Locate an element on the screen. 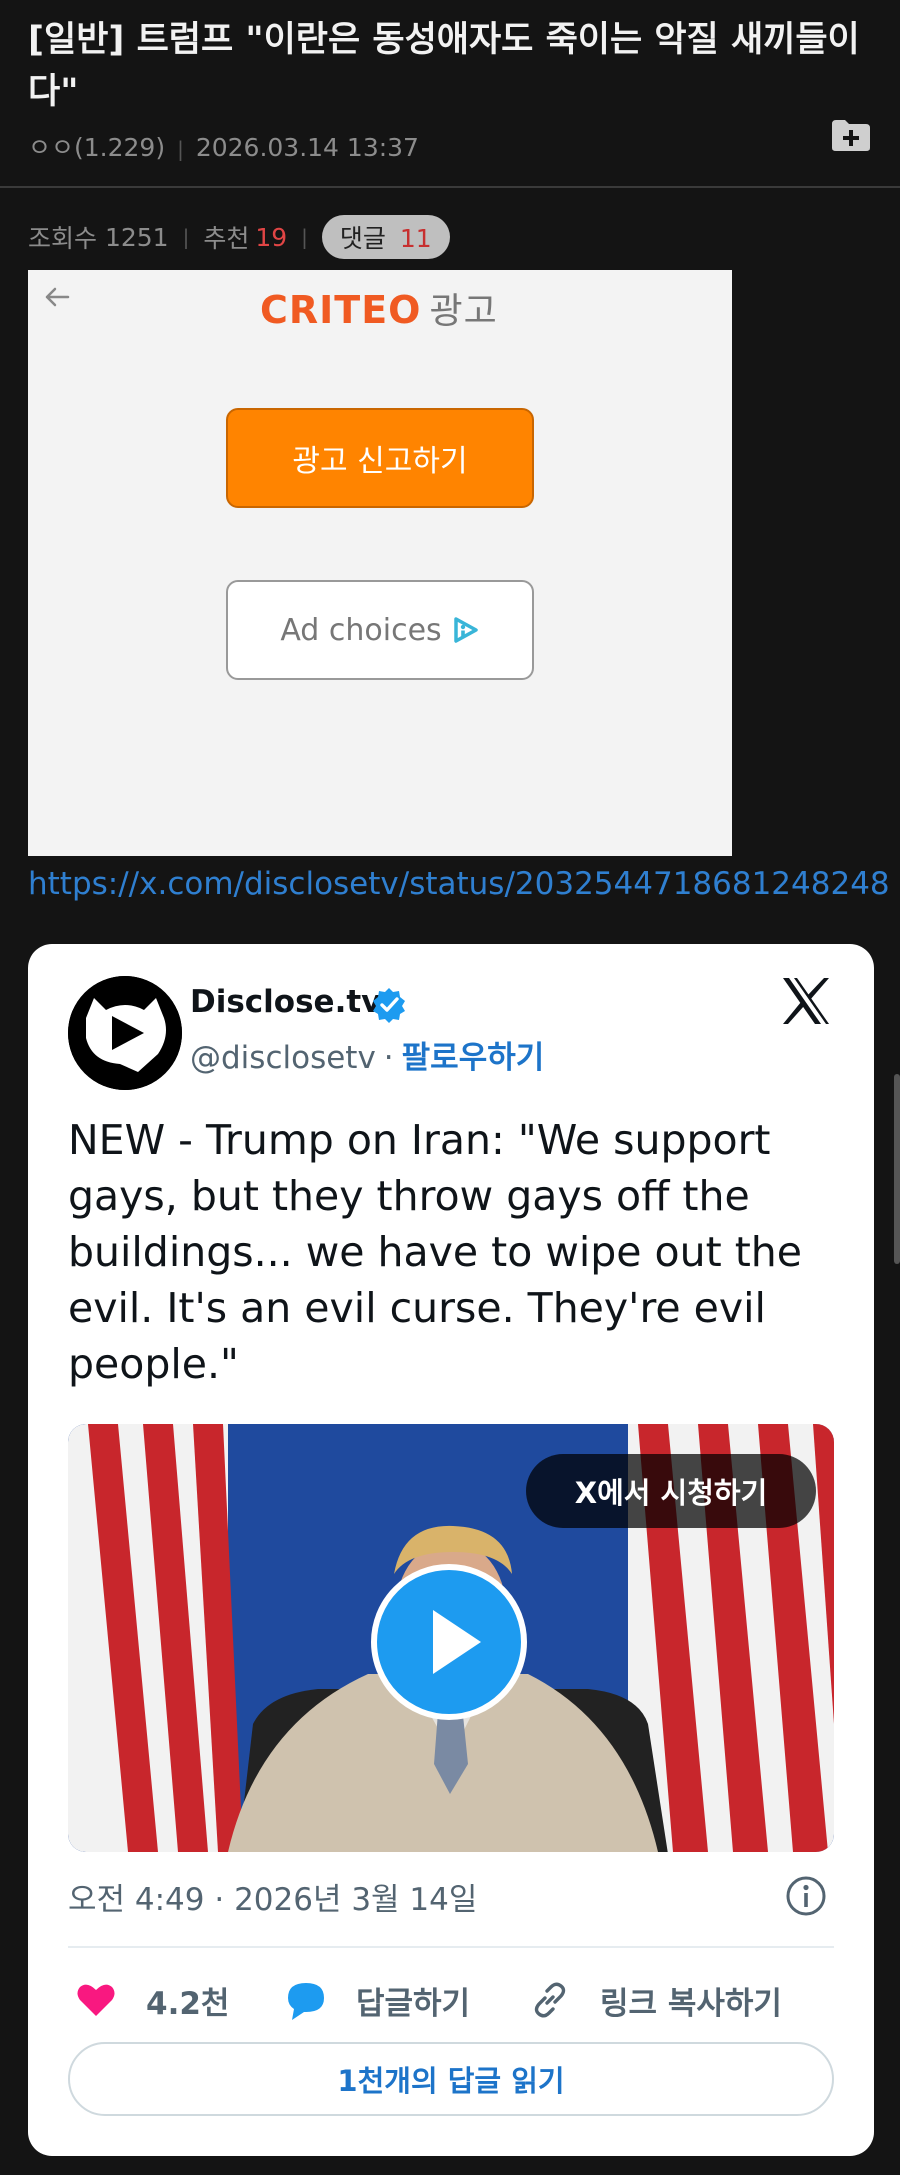 Image resolution: width=900 pixels, height=2175 pixels. ad-choices-label: Ad choices is located at coordinates (361, 630).